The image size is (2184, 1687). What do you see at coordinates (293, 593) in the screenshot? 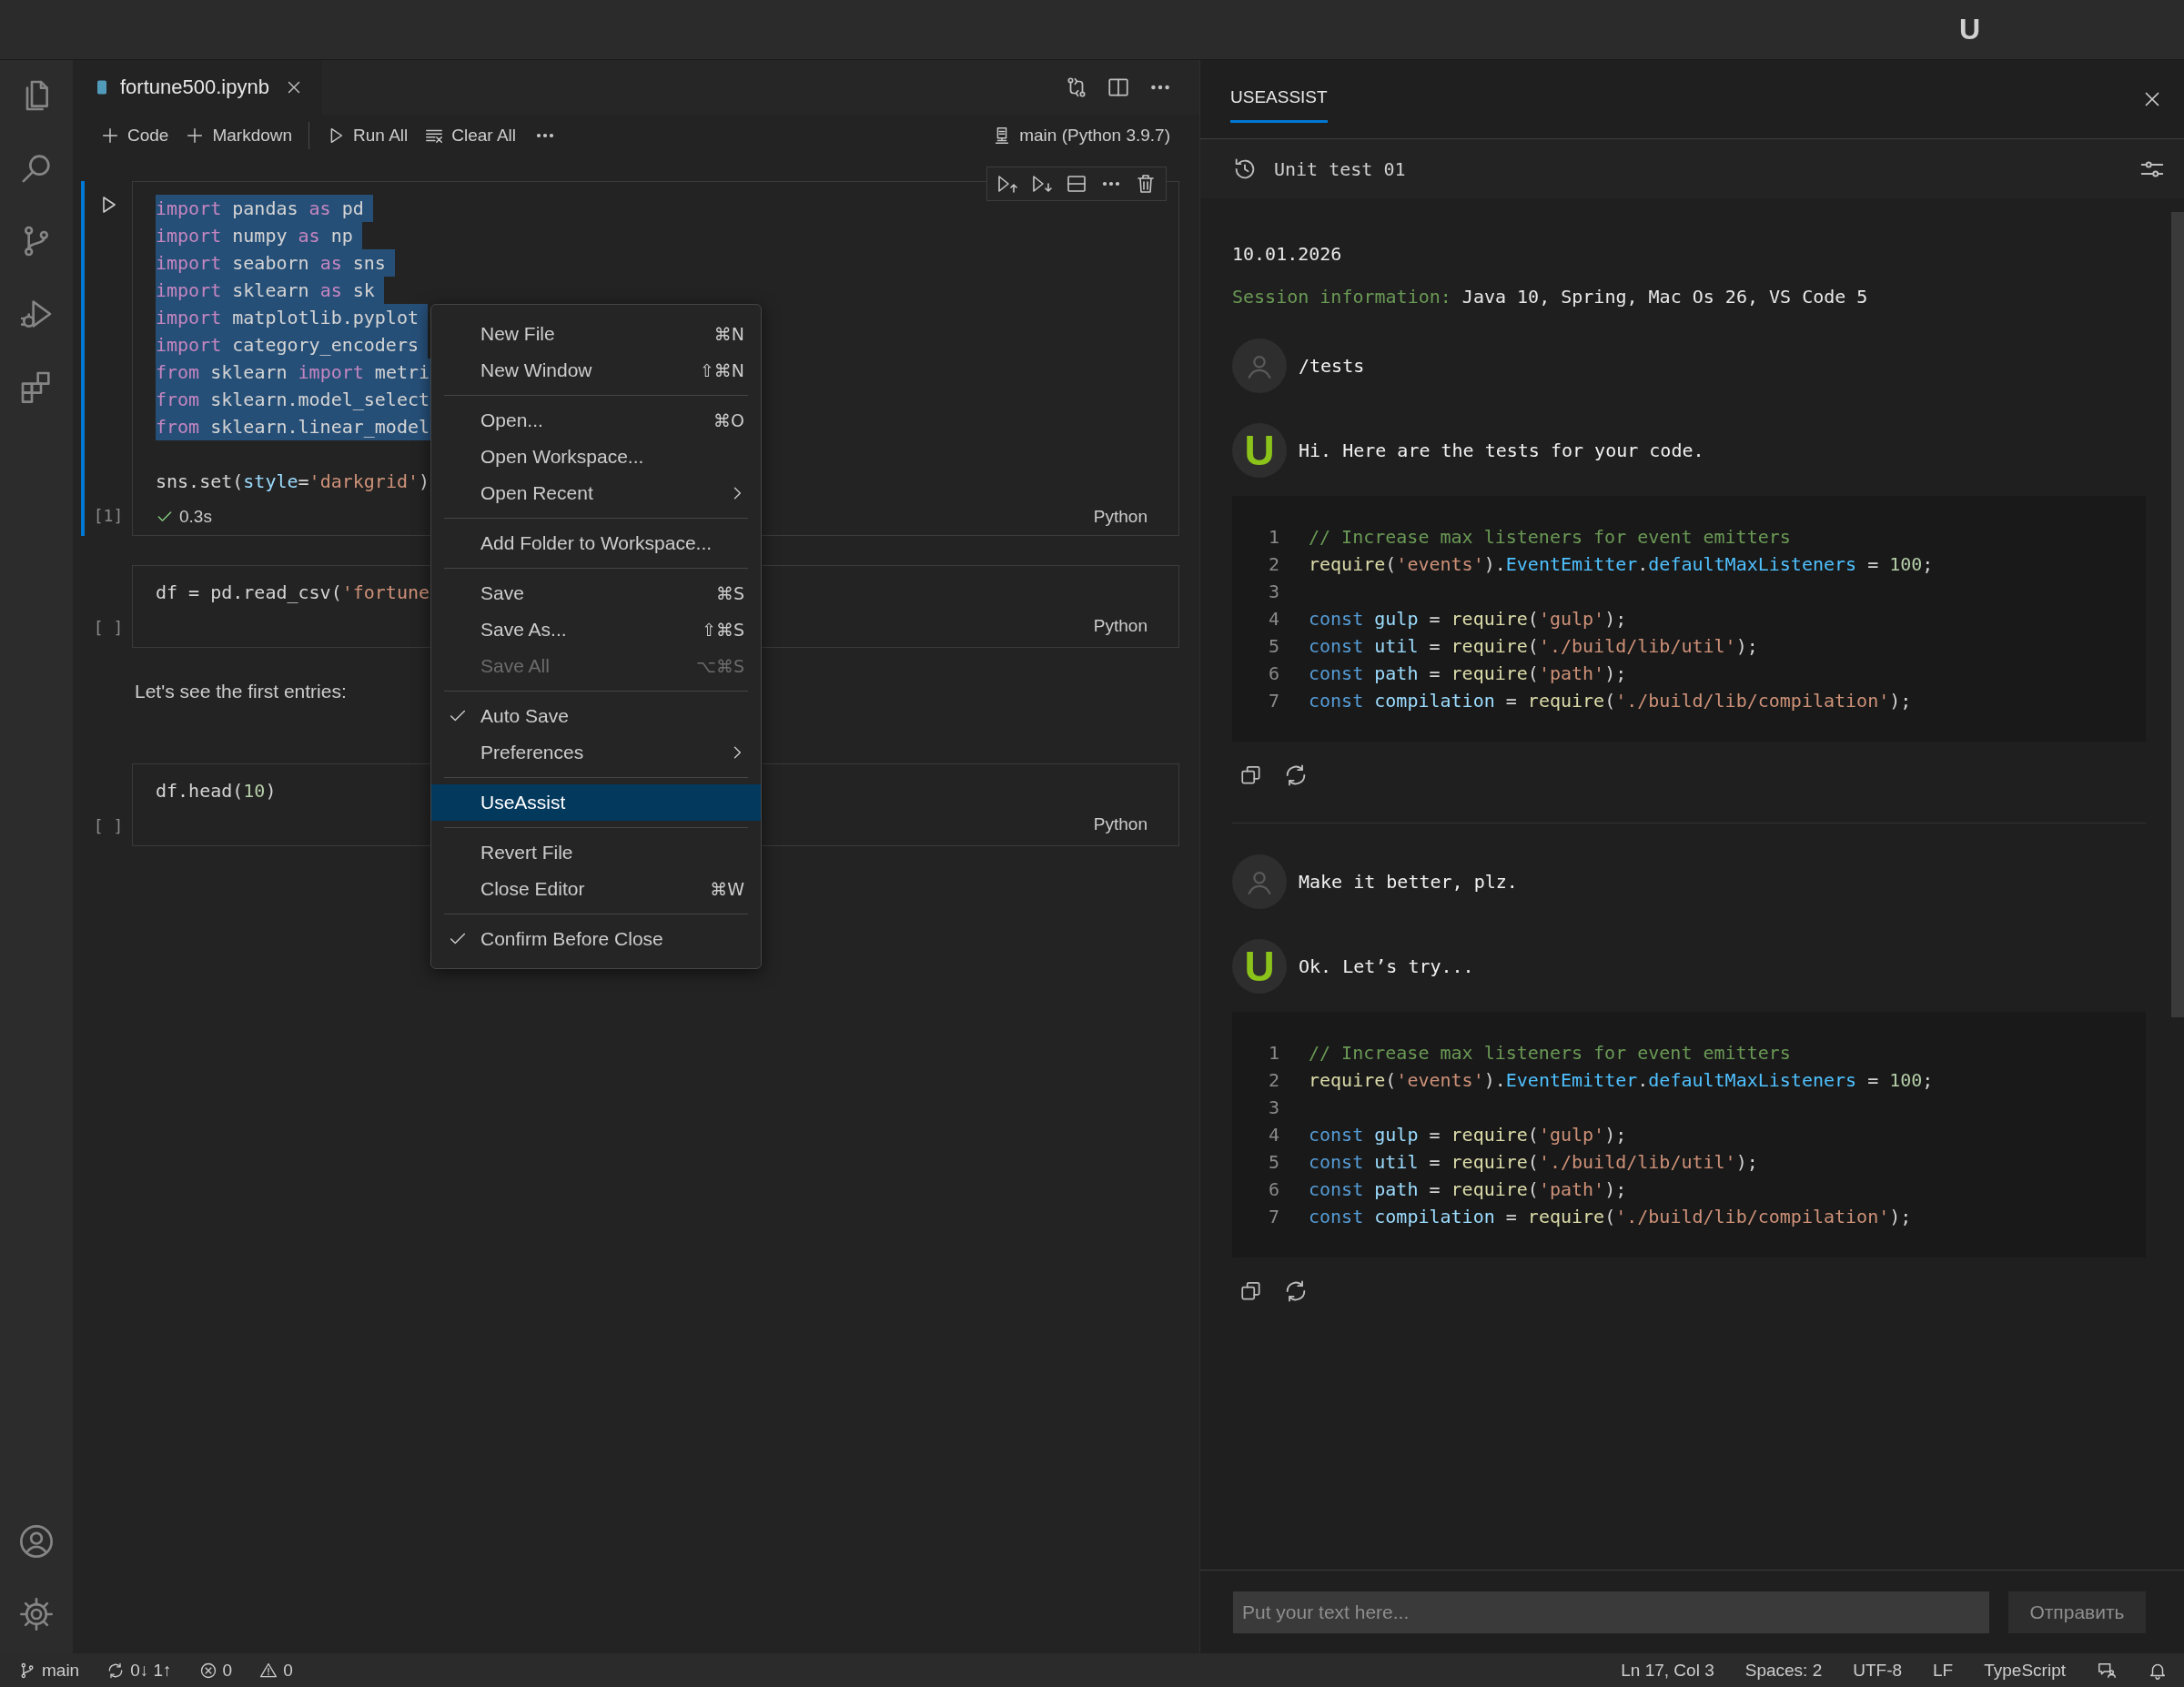
I see `code-line: df = pd.read_csv('fortune` at bounding box center [293, 593].